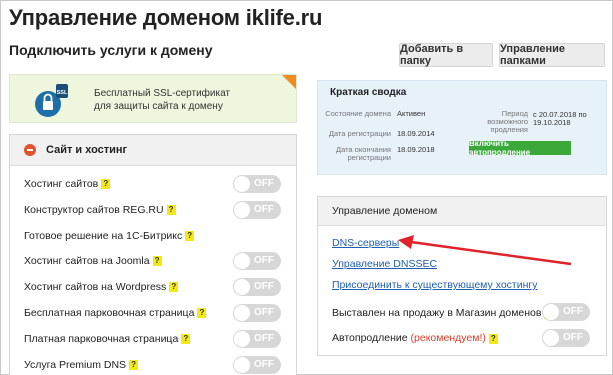  What do you see at coordinates (485, 250) in the screenshot?
I see `annotation-arrow-icon` at bounding box center [485, 250].